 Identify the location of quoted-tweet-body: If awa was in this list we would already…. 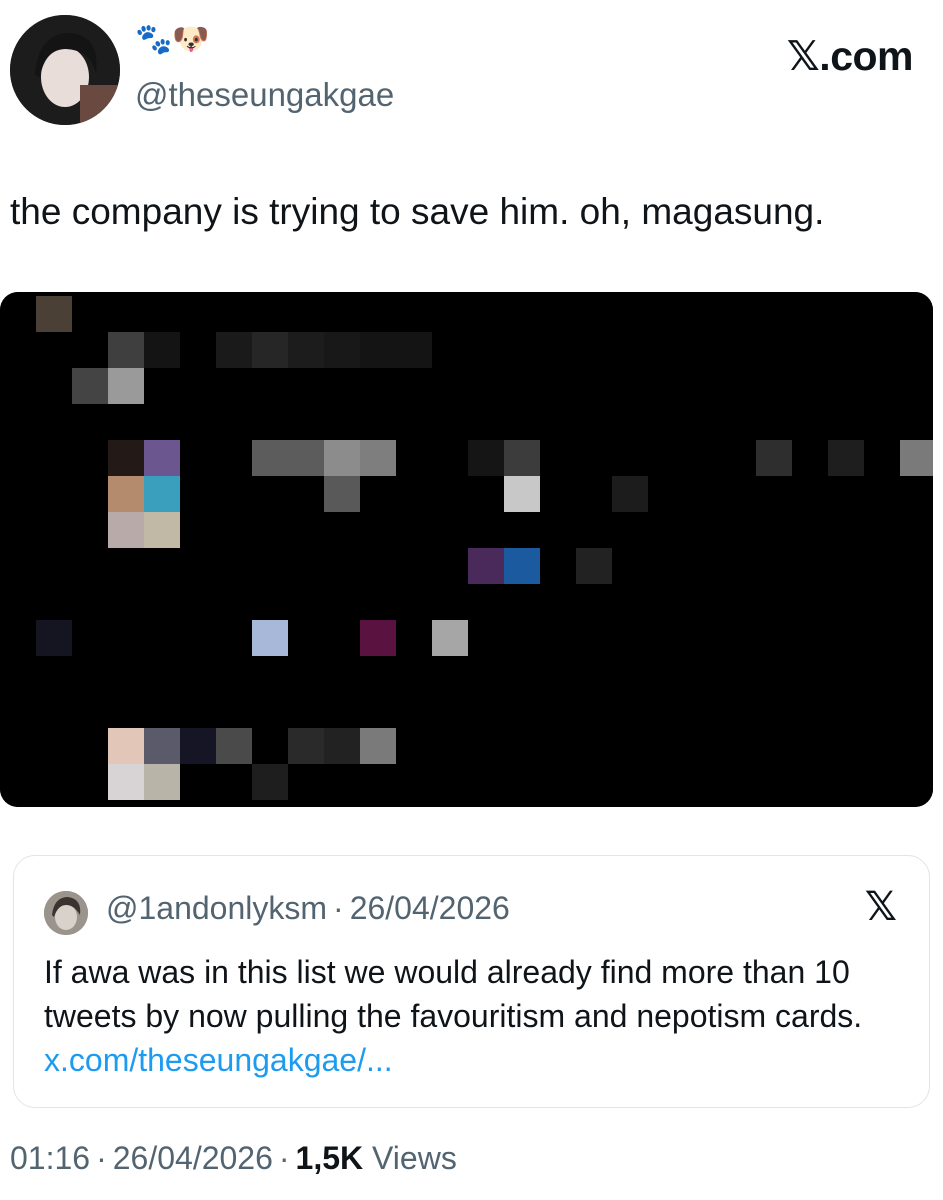
(453, 994).